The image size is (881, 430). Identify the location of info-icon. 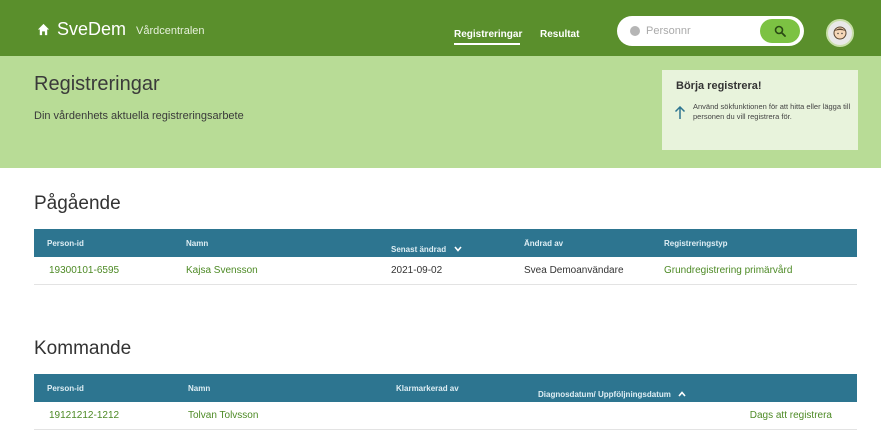
(635, 31).